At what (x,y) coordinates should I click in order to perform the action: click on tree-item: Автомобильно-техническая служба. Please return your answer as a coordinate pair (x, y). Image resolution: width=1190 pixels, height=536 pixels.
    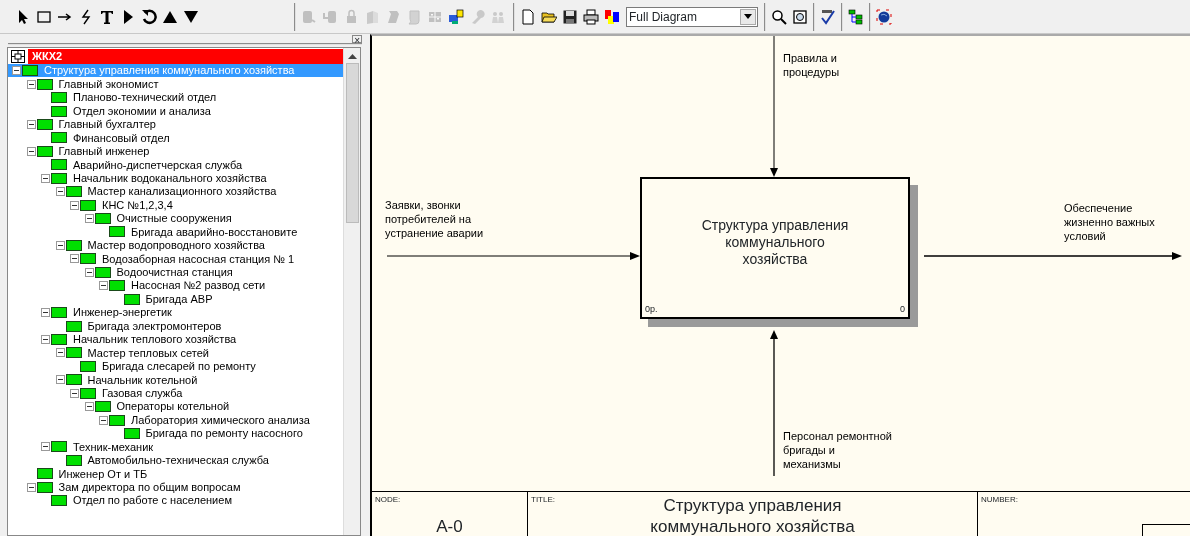
    Looking at the image, I should click on (175, 460).